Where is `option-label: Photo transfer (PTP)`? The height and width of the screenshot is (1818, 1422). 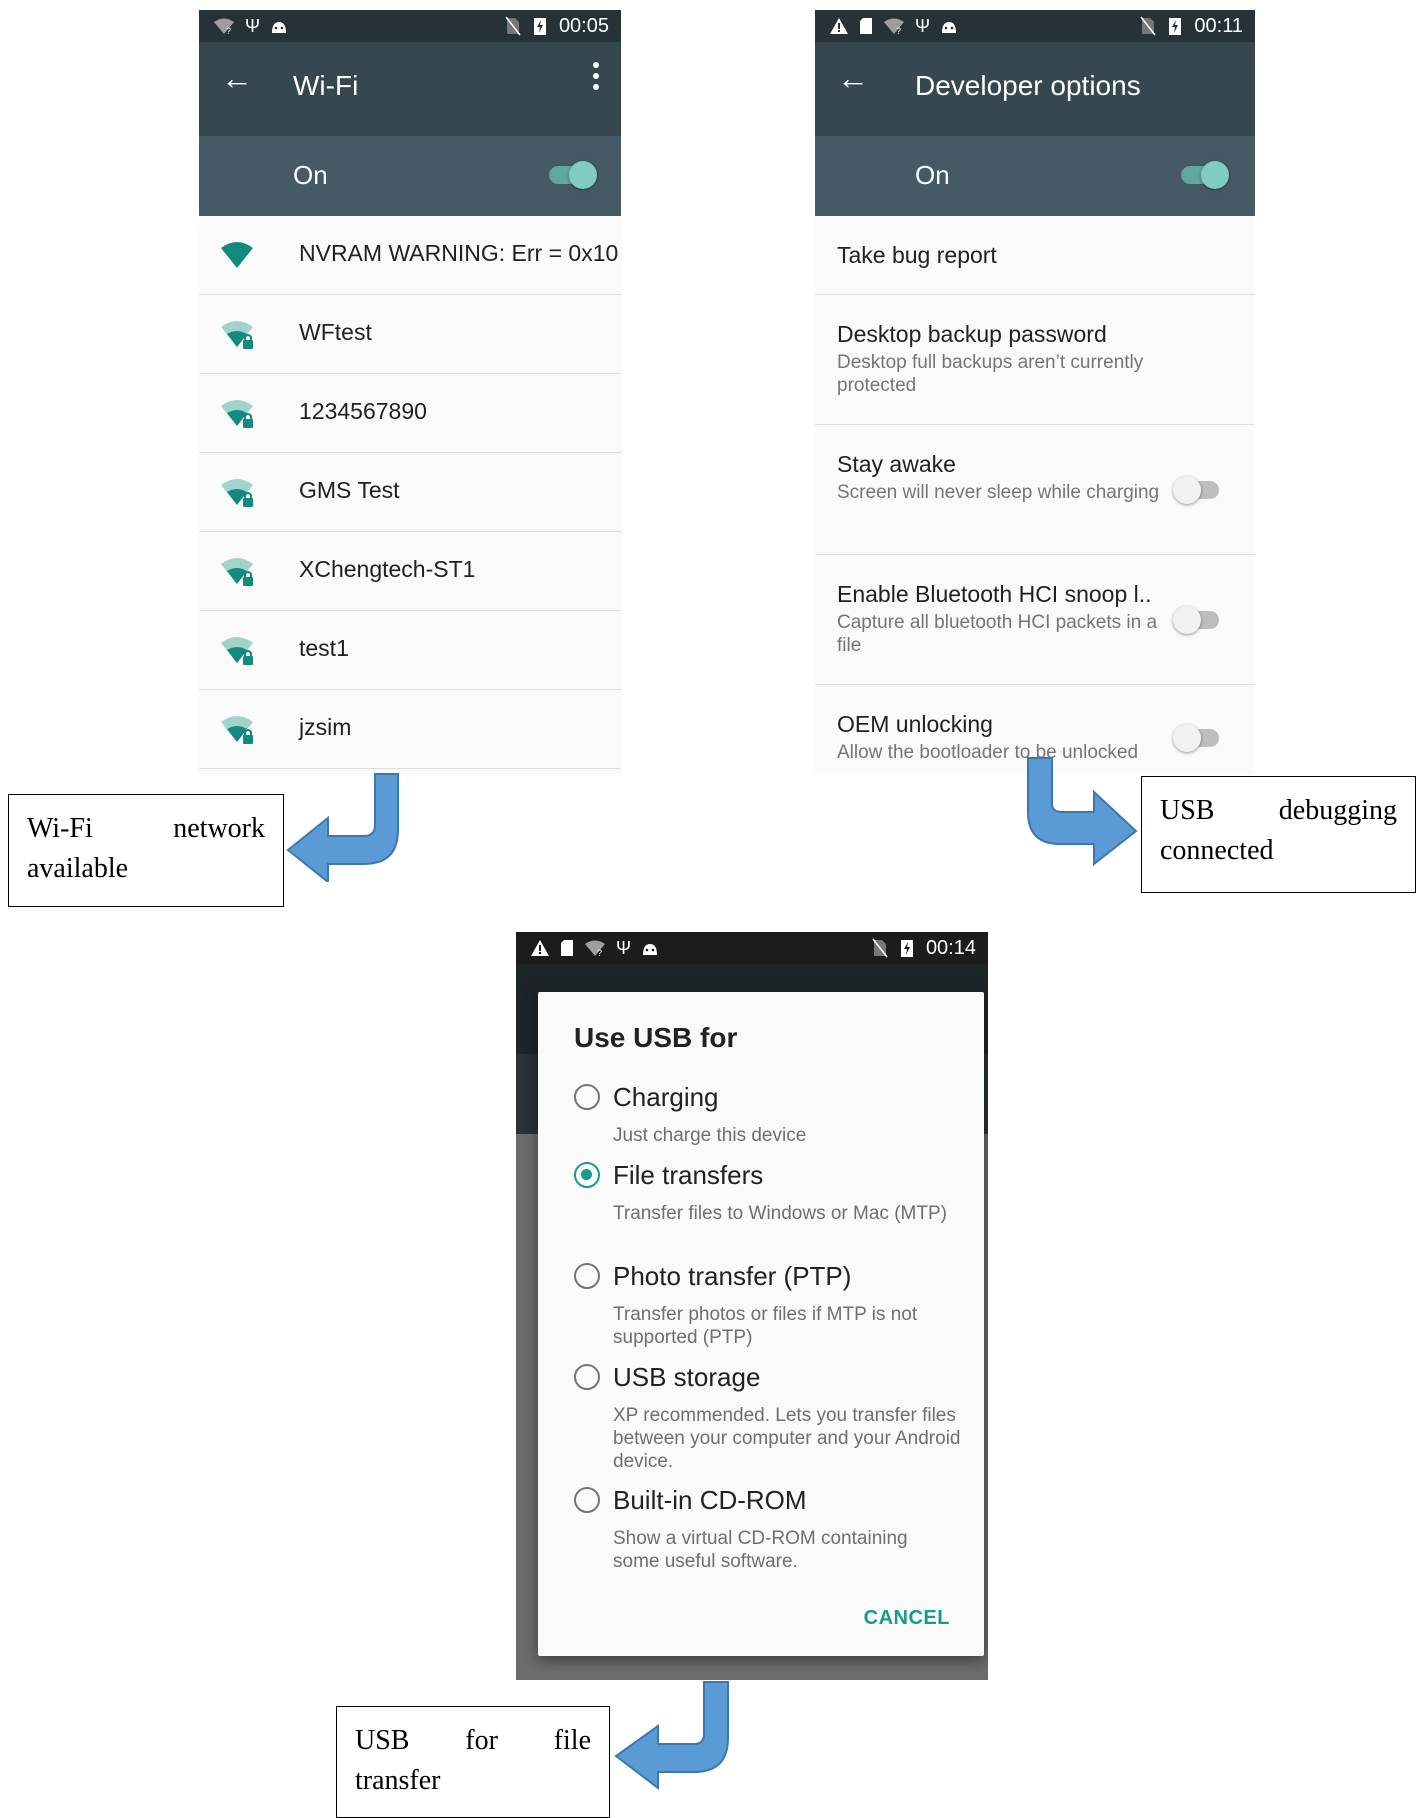
option-label: Photo transfer (PTP) is located at coordinates (732, 1276).